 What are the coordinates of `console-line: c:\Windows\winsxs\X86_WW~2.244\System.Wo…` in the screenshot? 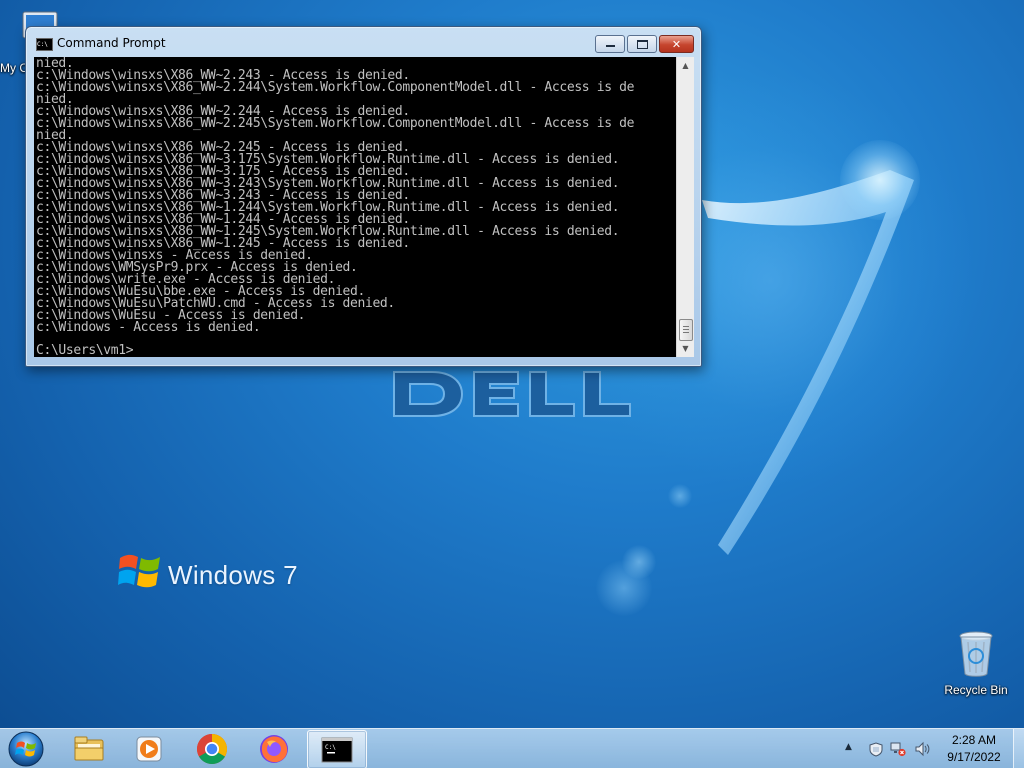 It's located at (335, 87).